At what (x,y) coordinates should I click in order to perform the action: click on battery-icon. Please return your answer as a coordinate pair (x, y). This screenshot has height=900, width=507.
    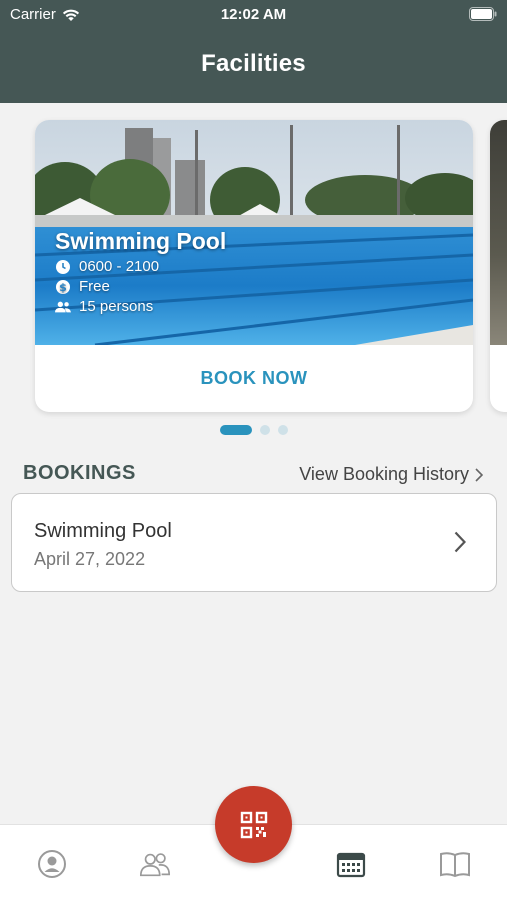
    Looking at the image, I should click on (483, 16).